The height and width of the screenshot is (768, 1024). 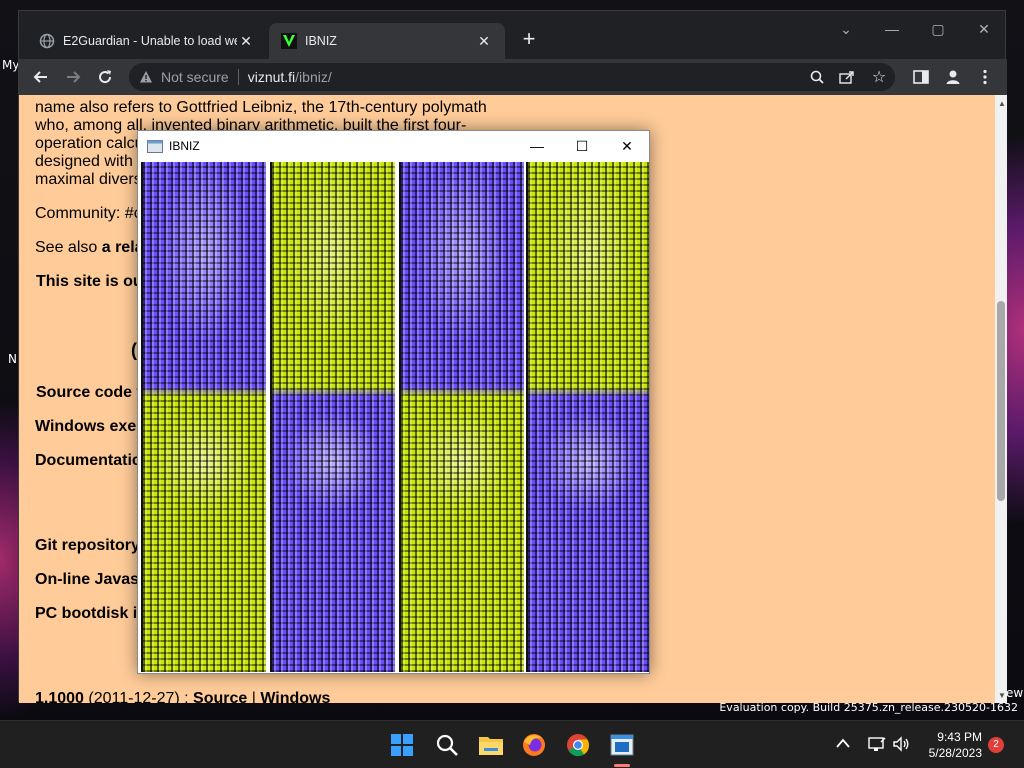 What do you see at coordinates (627, 146) in the screenshot?
I see `close-button: ✕` at bounding box center [627, 146].